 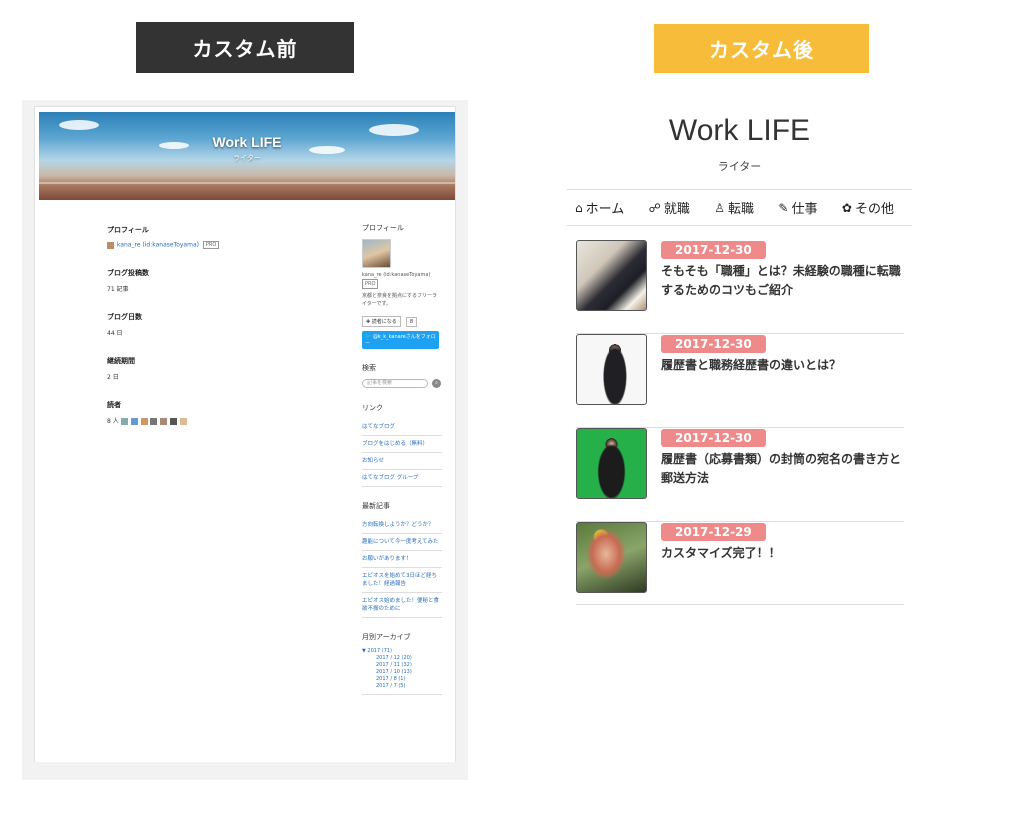 I want to click on paw-icon: ✿, so click(x=846, y=207).